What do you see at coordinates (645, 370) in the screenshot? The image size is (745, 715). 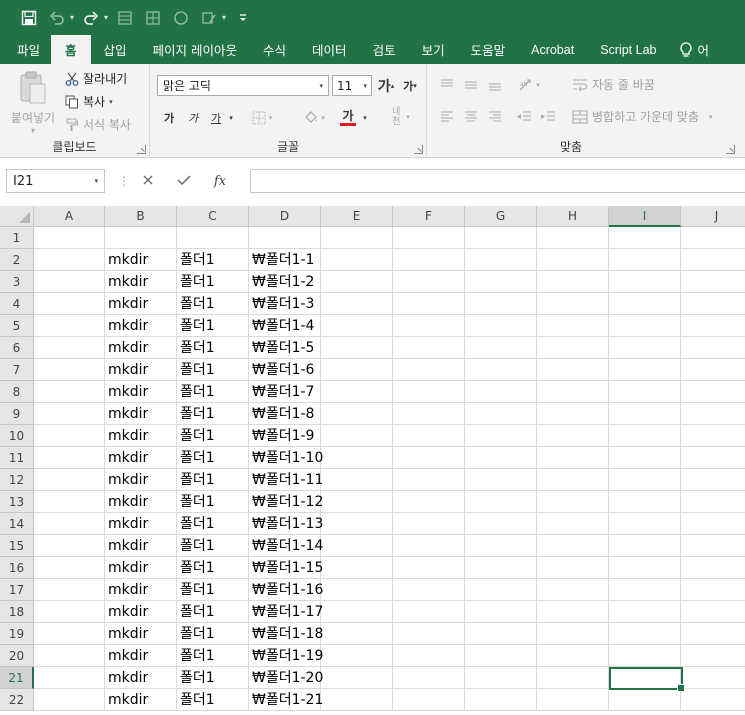 I see `cell-i7` at bounding box center [645, 370].